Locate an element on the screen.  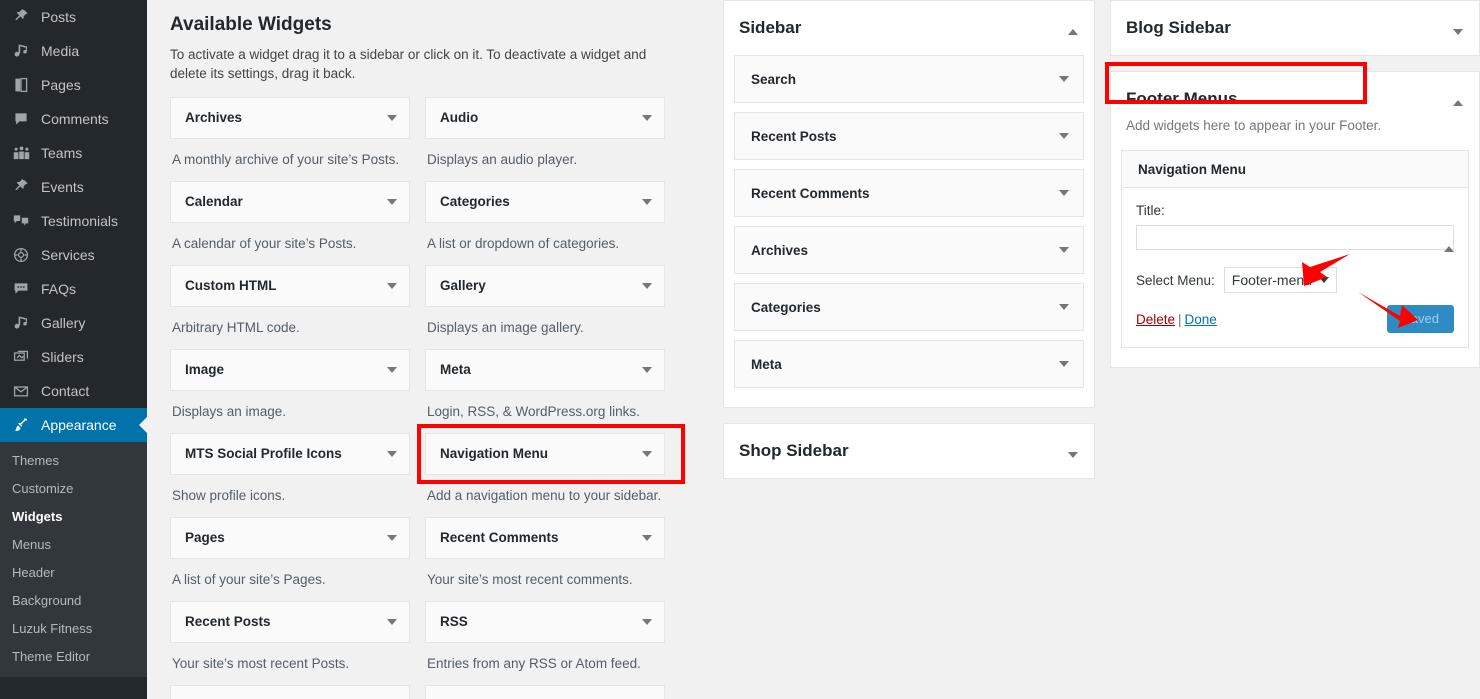
sidebar-item-contact: Contact is located at coordinates (73, 391).